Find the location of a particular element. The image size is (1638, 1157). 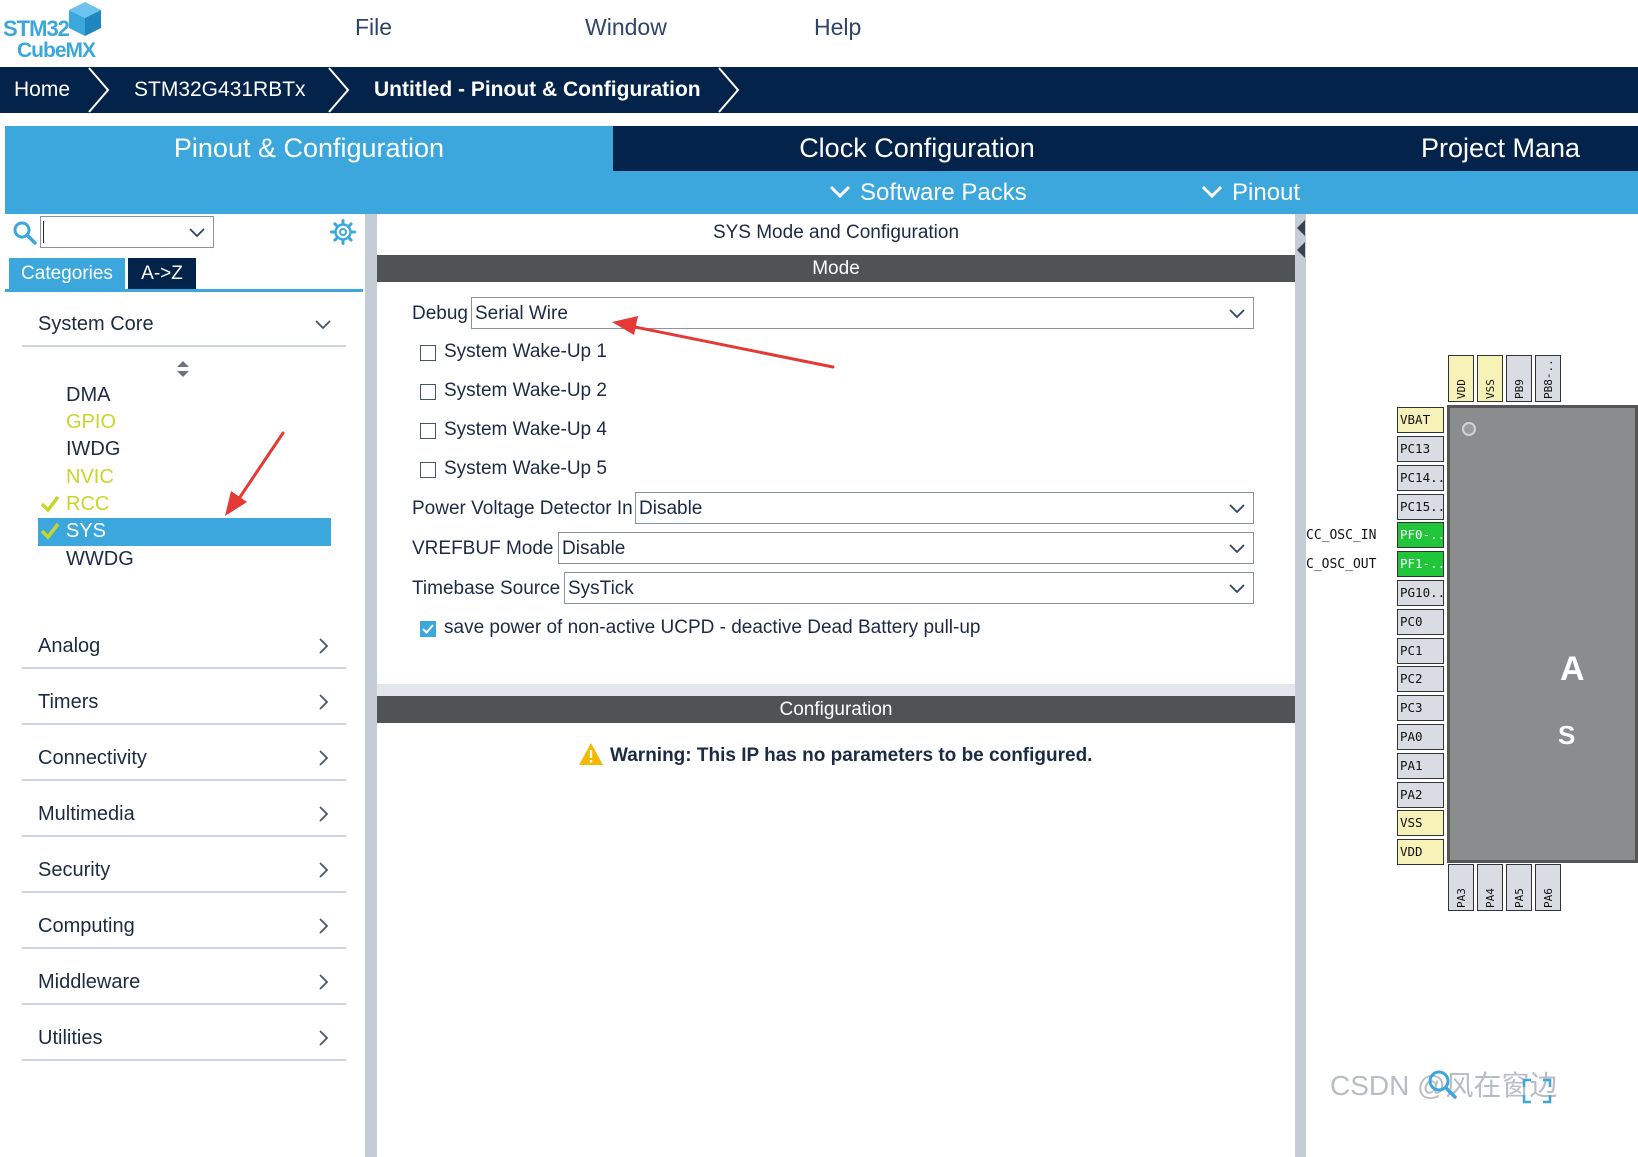

category-label: System Core is located at coordinates (96, 324).